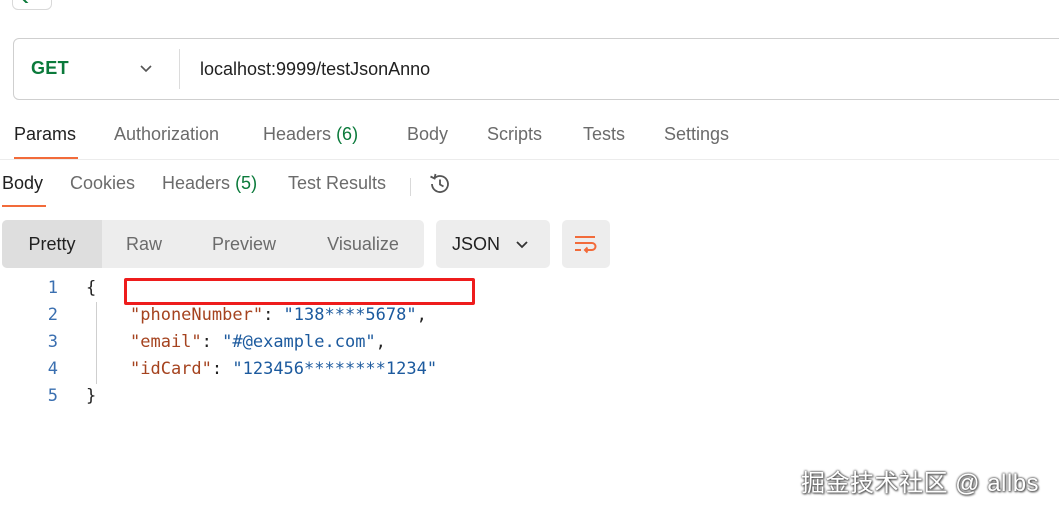  Describe the element at coordinates (102, 183) in the screenshot. I see `response-tab-cookies: Cookies` at that location.